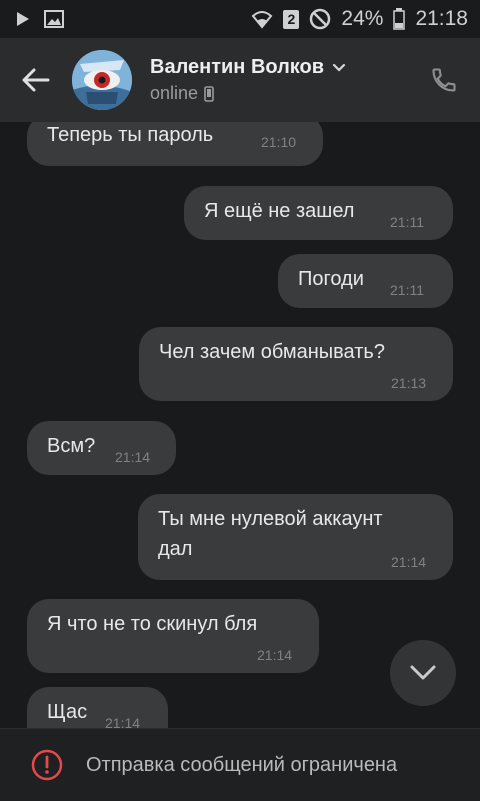 This screenshot has width=480, height=801. Describe the element at coordinates (209, 93) in the screenshot. I see `mobile-icon` at that location.